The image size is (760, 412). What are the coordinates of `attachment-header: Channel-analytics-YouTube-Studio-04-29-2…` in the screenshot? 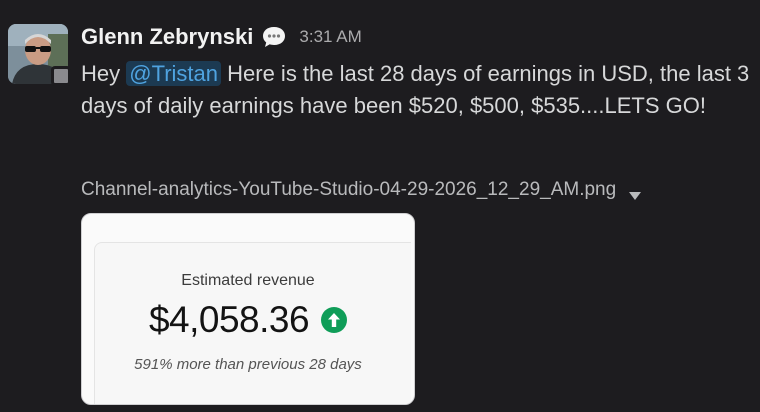 It's located at (361, 190).